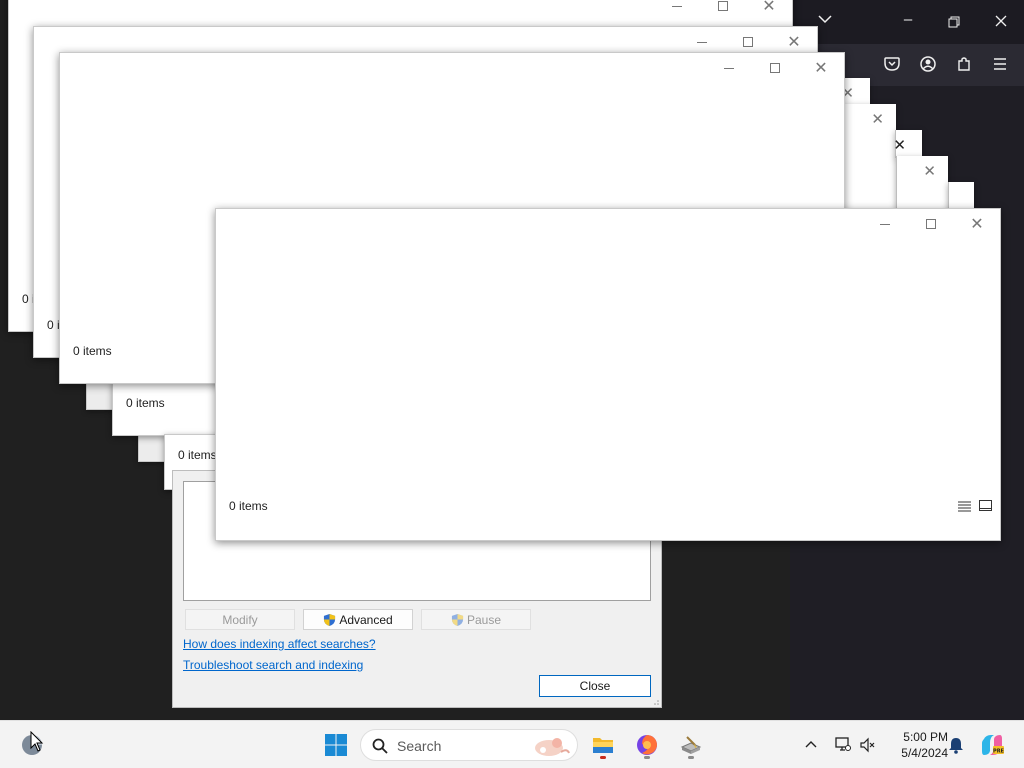 This screenshot has height=768, width=1024. What do you see at coordinates (419, 746) in the screenshot?
I see `search-placeholder: Search` at bounding box center [419, 746].